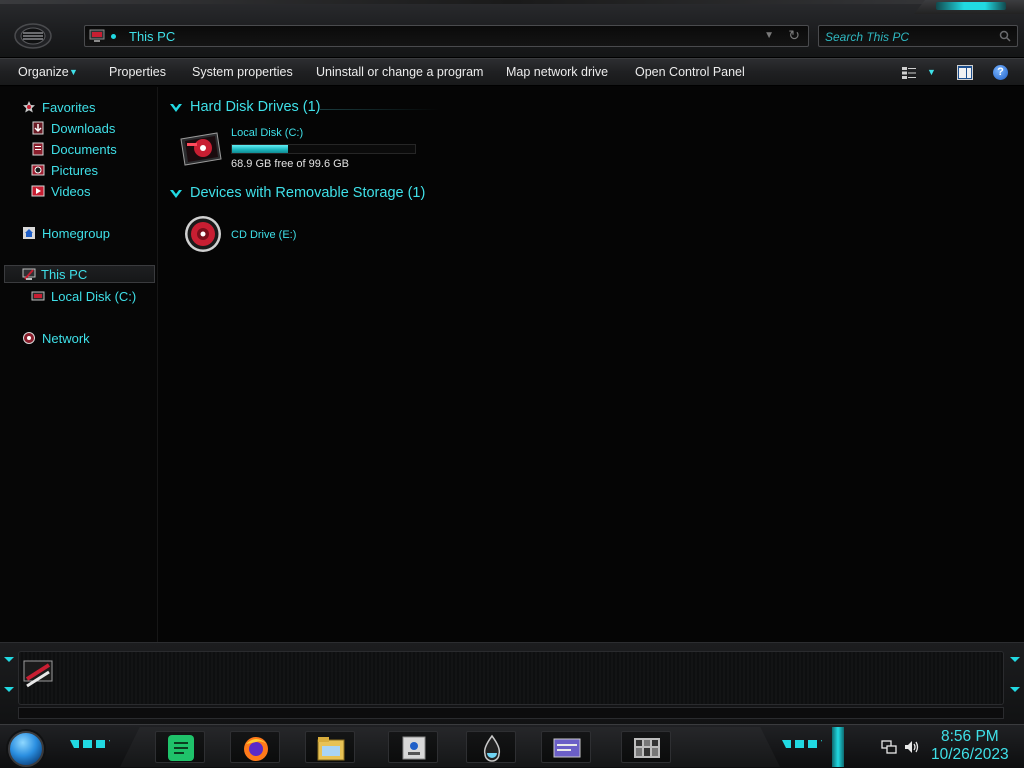 This screenshot has width=1024, height=768. I want to click on computer-icon, so click(97, 35).